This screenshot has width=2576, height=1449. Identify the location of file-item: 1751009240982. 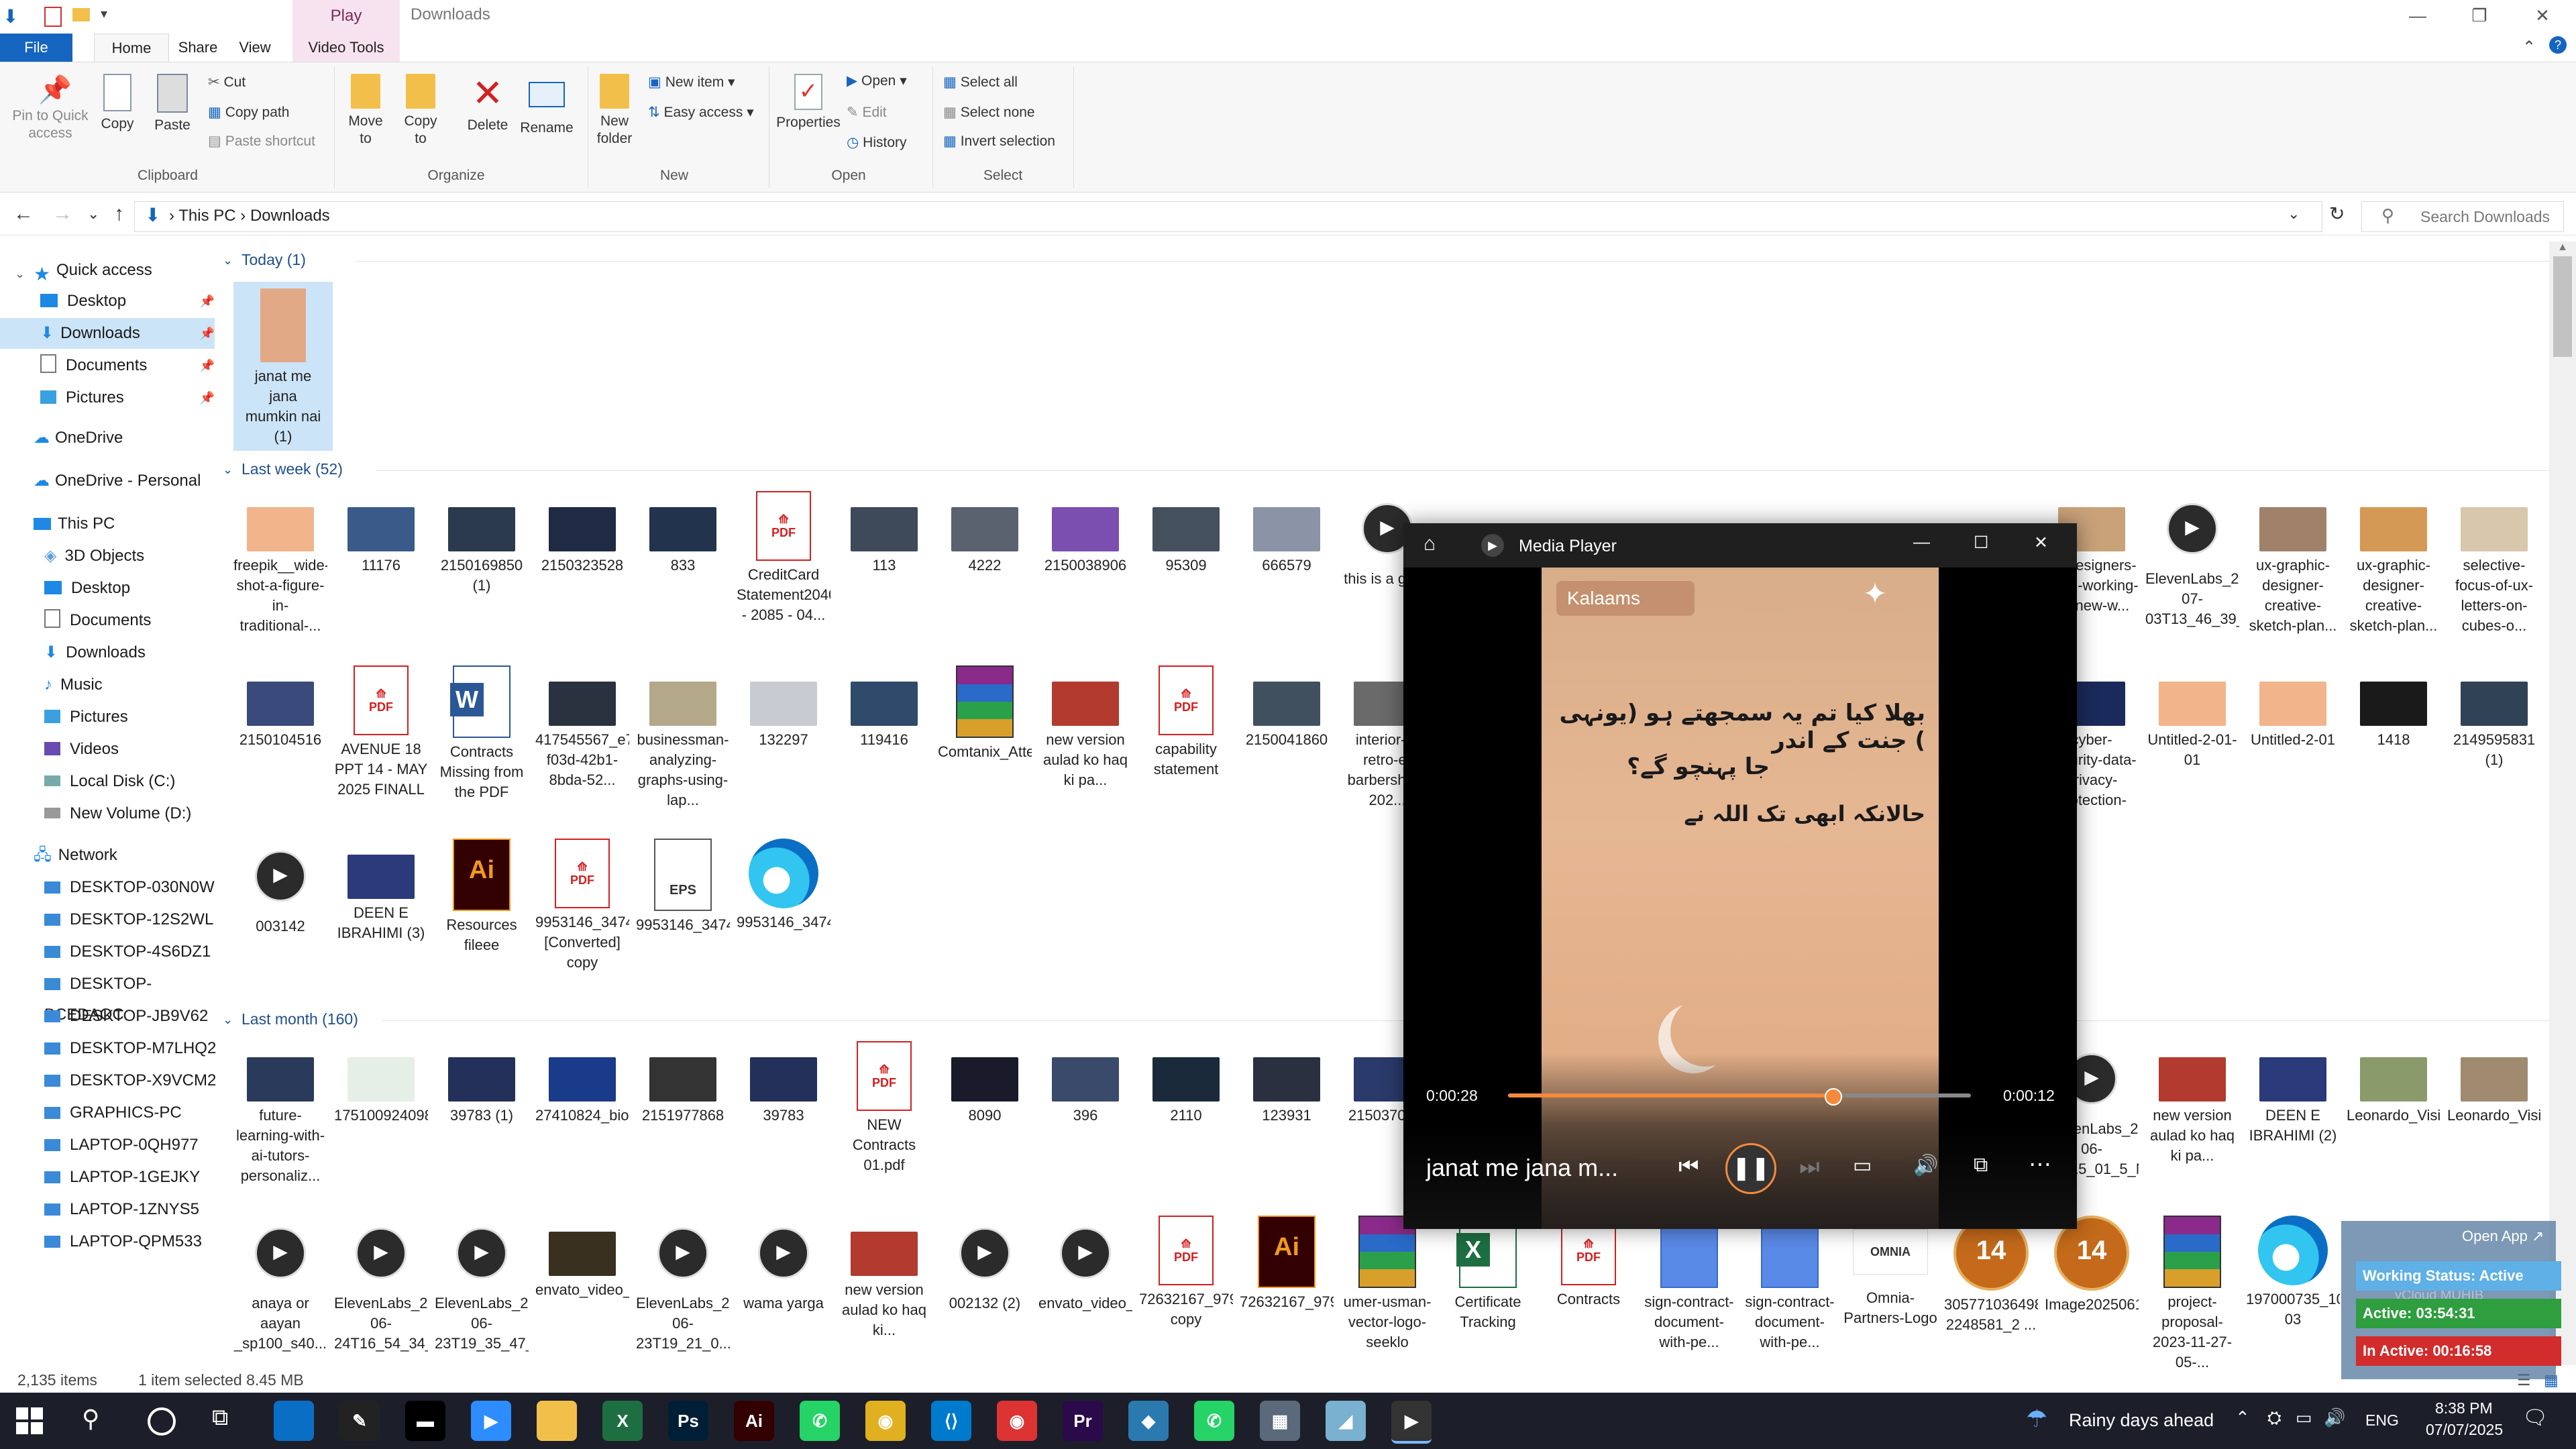
(381, 1083).